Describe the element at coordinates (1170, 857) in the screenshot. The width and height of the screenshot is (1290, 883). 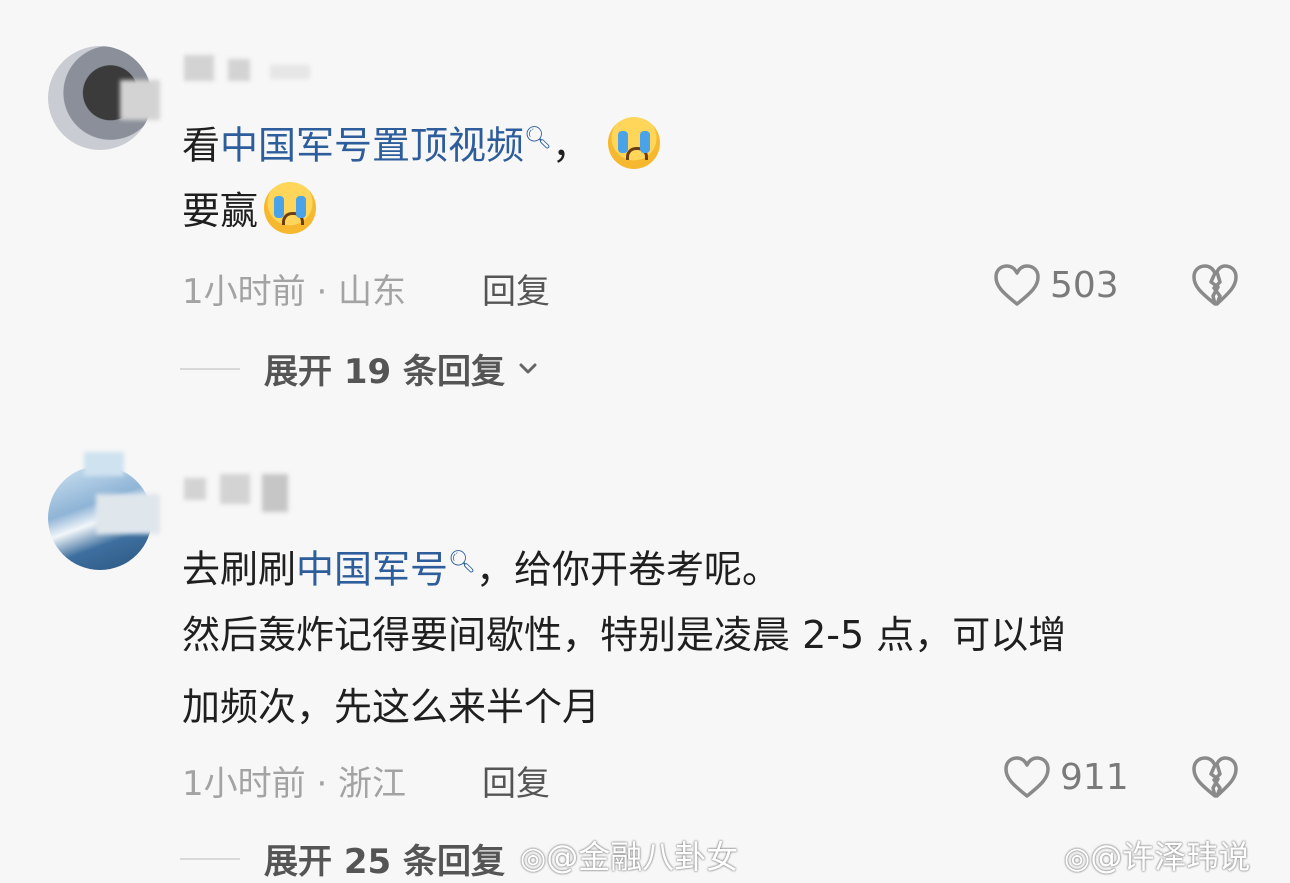
I see `watermark-text: @许泽玮说` at that location.